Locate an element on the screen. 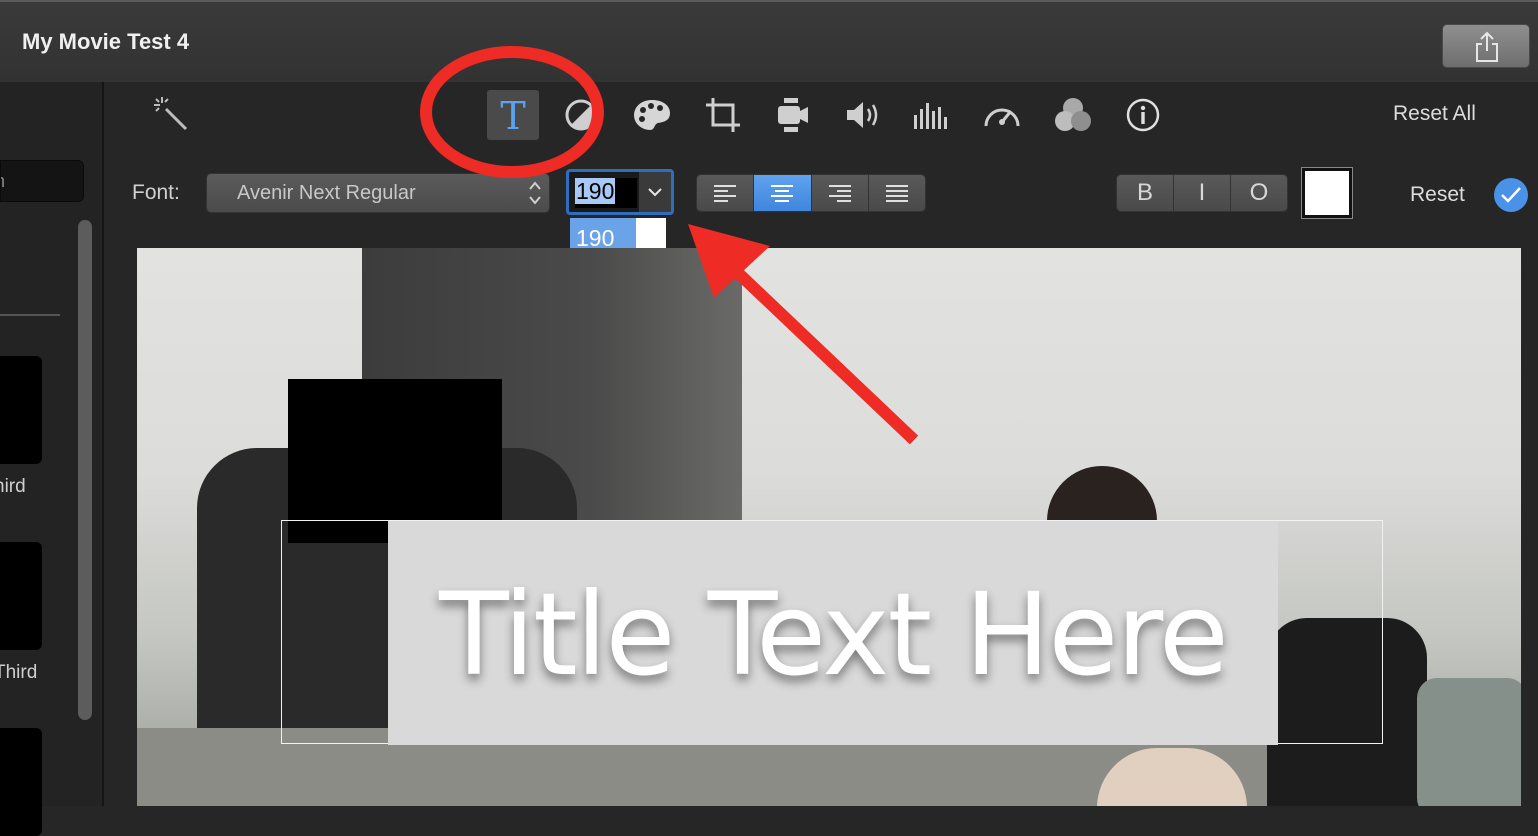 This screenshot has width=1538, height=836. checkmark-icon is located at coordinates (1511, 195).